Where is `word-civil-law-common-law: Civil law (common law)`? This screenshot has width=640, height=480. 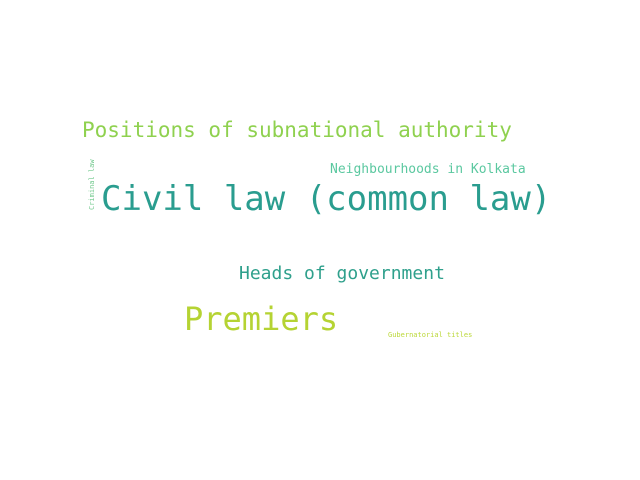
word-civil-law-common-law: Civil law (common law) is located at coordinates (326, 199).